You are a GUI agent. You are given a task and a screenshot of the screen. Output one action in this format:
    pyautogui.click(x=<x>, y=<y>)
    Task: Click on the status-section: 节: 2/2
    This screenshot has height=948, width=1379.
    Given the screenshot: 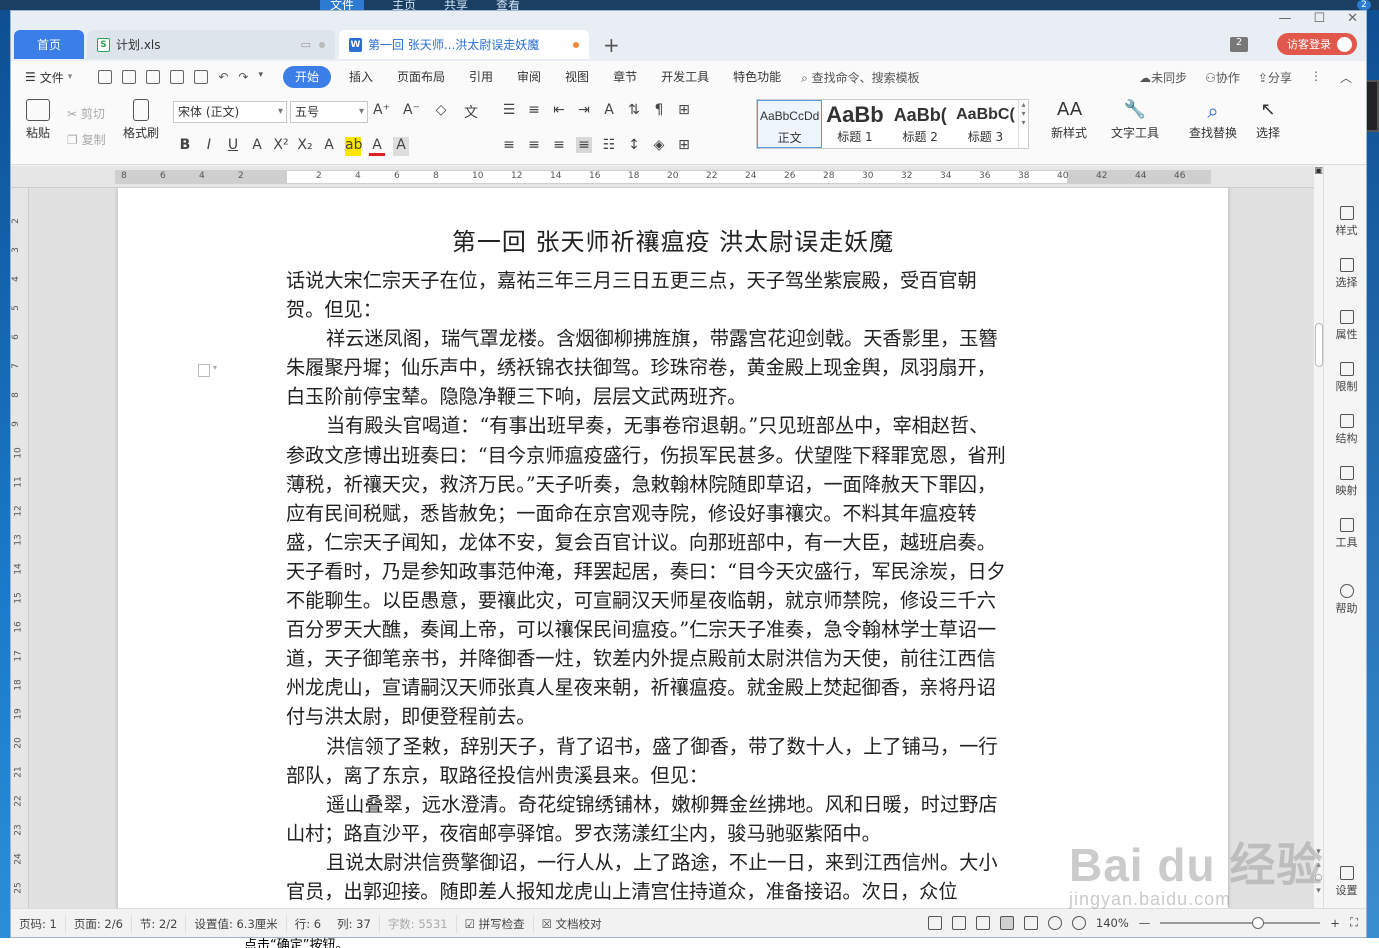 What is the action you would take?
    pyautogui.click(x=159, y=924)
    